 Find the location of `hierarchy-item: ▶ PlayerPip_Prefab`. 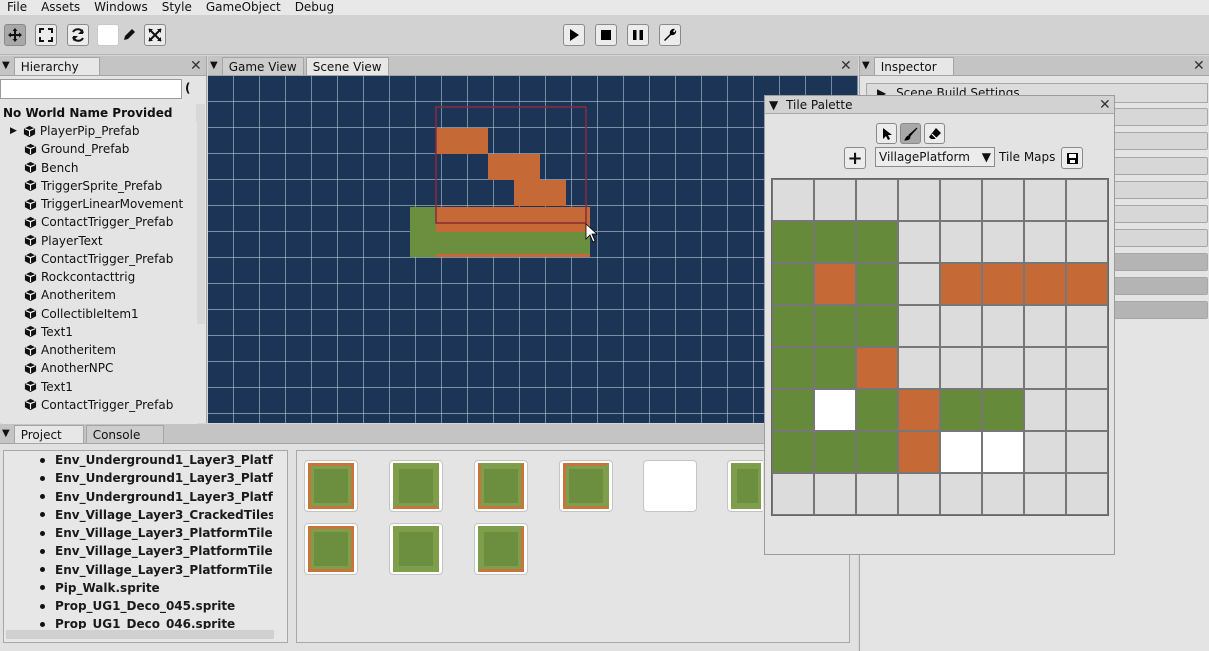

hierarchy-item: ▶ PlayerPip_Prefab is located at coordinates (99, 131).